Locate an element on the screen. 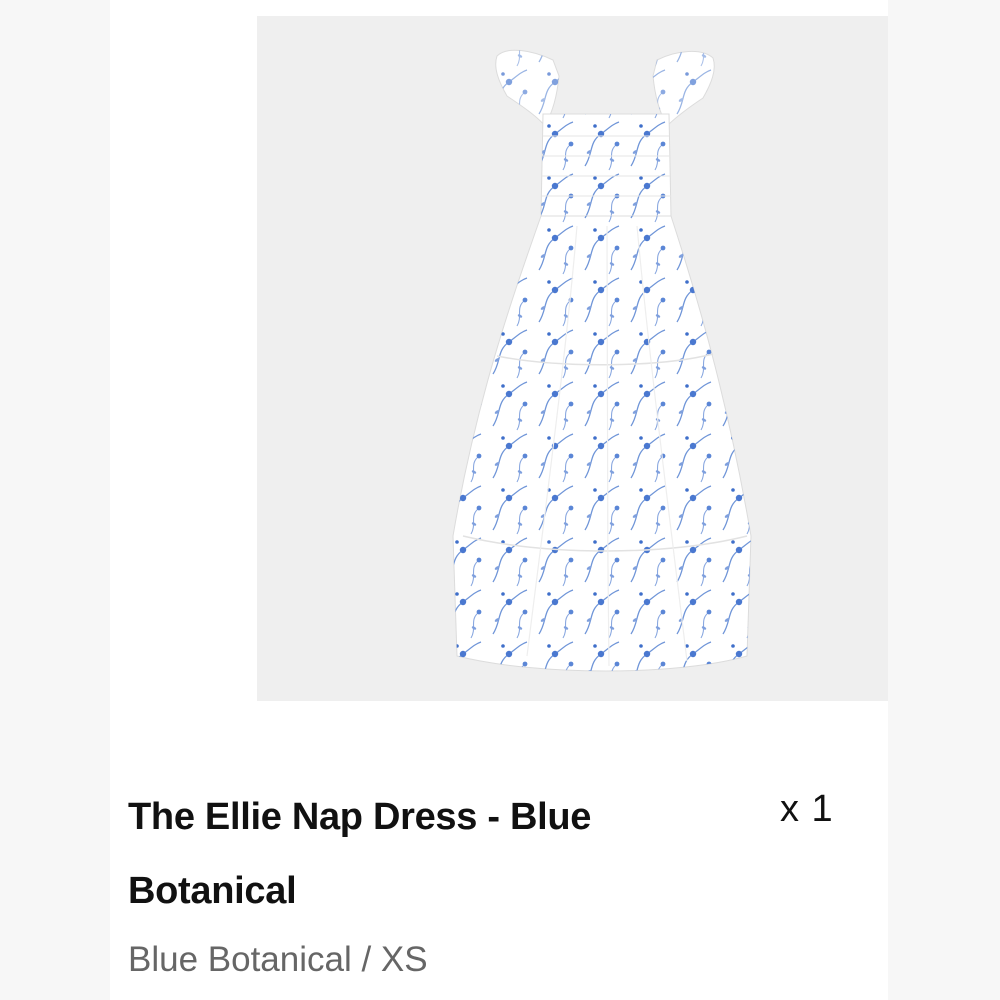 This screenshot has width=1000, height=1000. quantity-label: x 1 is located at coordinates (807, 809).